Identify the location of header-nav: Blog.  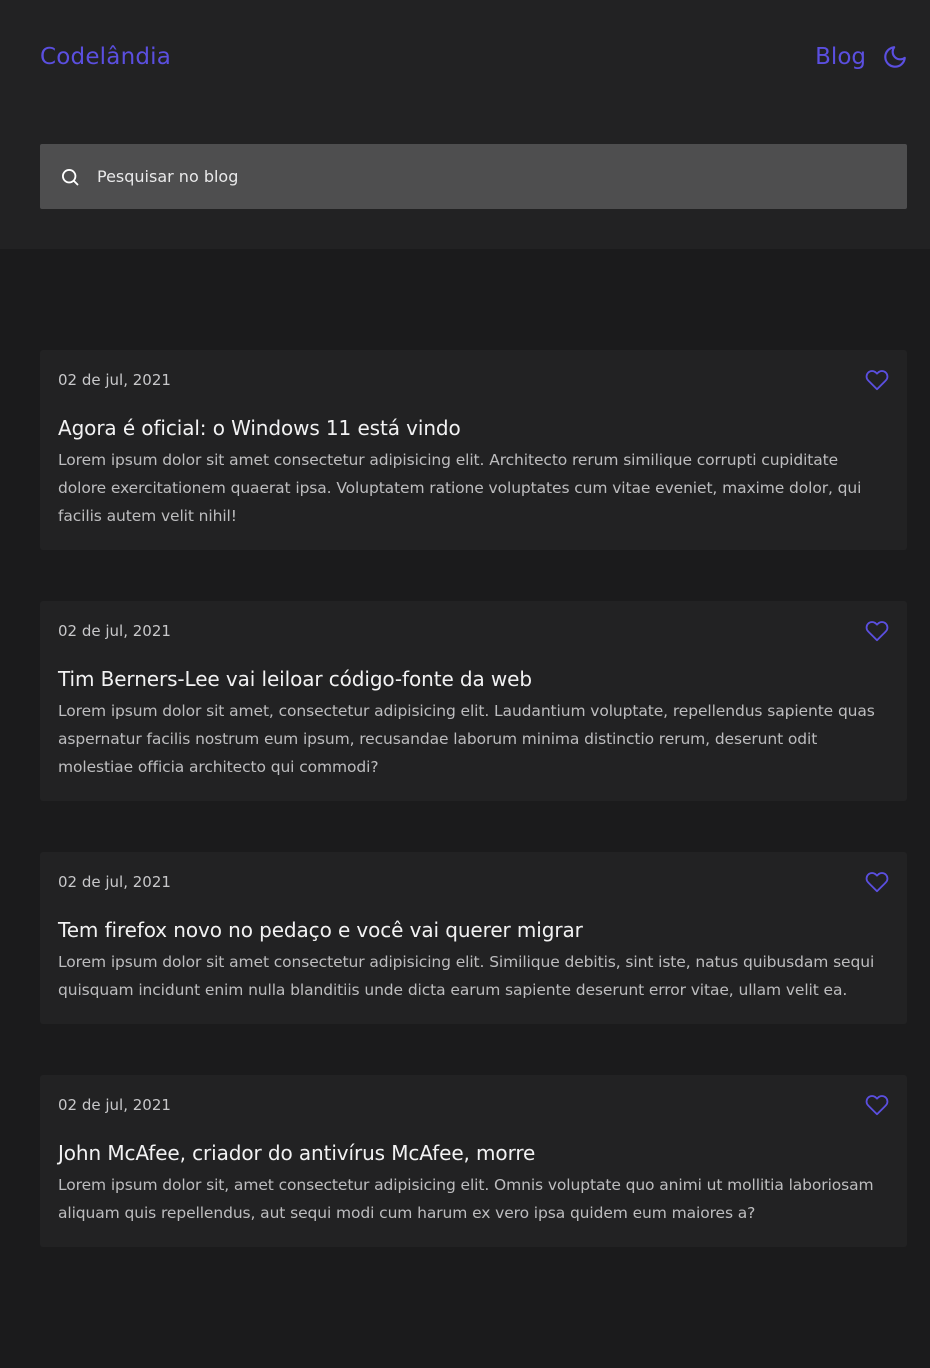
(861, 57).